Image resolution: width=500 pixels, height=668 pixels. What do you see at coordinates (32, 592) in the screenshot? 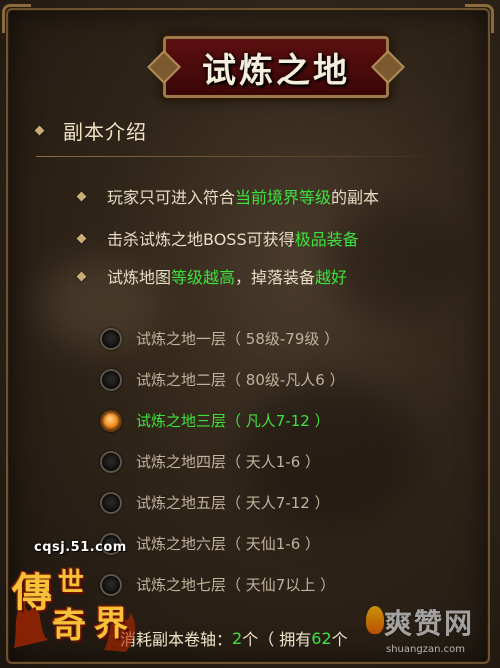
I see `logo-char: 傳` at bounding box center [32, 592].